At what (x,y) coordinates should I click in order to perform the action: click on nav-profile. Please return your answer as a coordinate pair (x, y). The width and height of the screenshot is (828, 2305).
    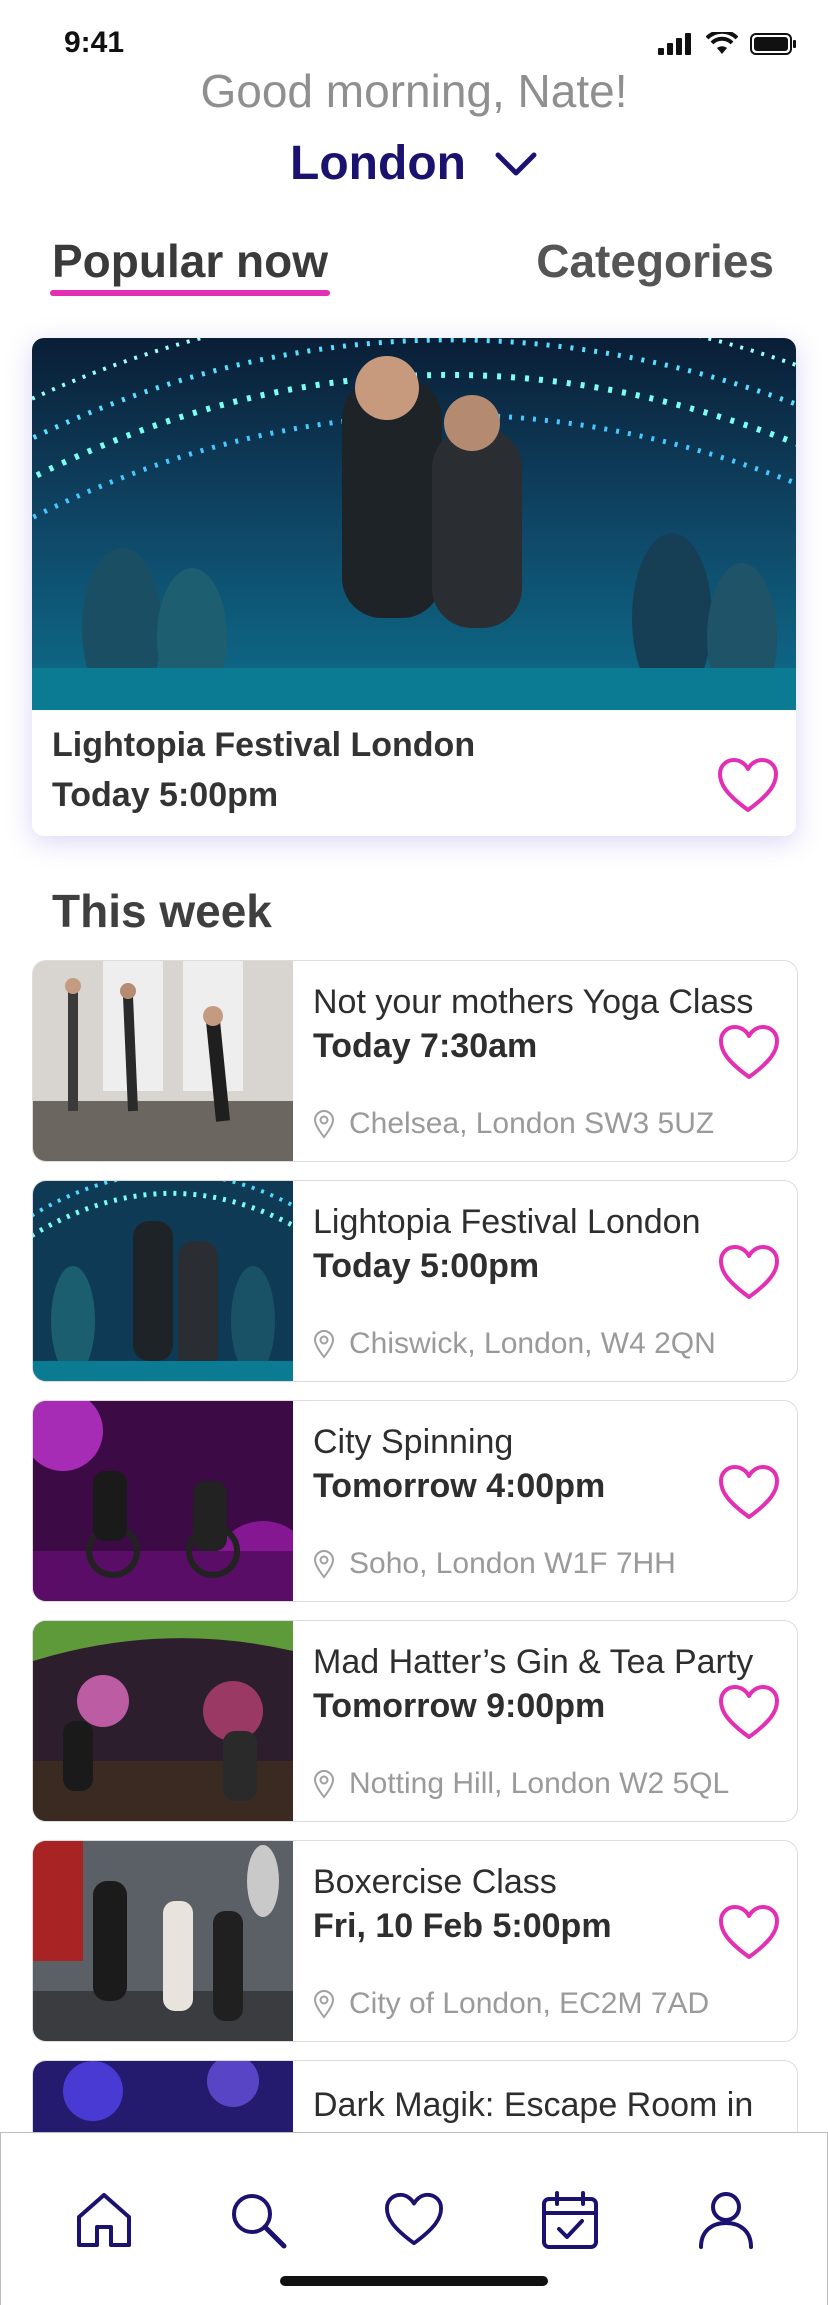
    Looking at the image, I should click on (726, 2220).